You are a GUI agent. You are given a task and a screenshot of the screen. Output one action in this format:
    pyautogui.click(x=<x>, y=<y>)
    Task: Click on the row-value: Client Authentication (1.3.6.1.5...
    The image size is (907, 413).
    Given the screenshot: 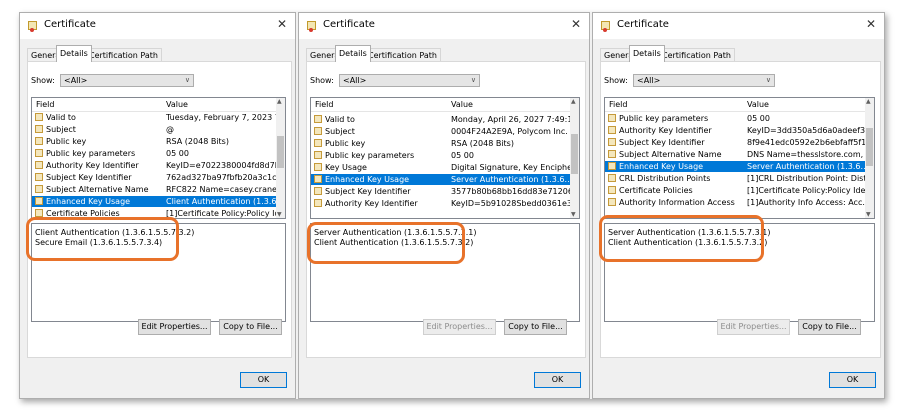 What is the action you would take?
    pyautogui.click(x=225, y=201)
    